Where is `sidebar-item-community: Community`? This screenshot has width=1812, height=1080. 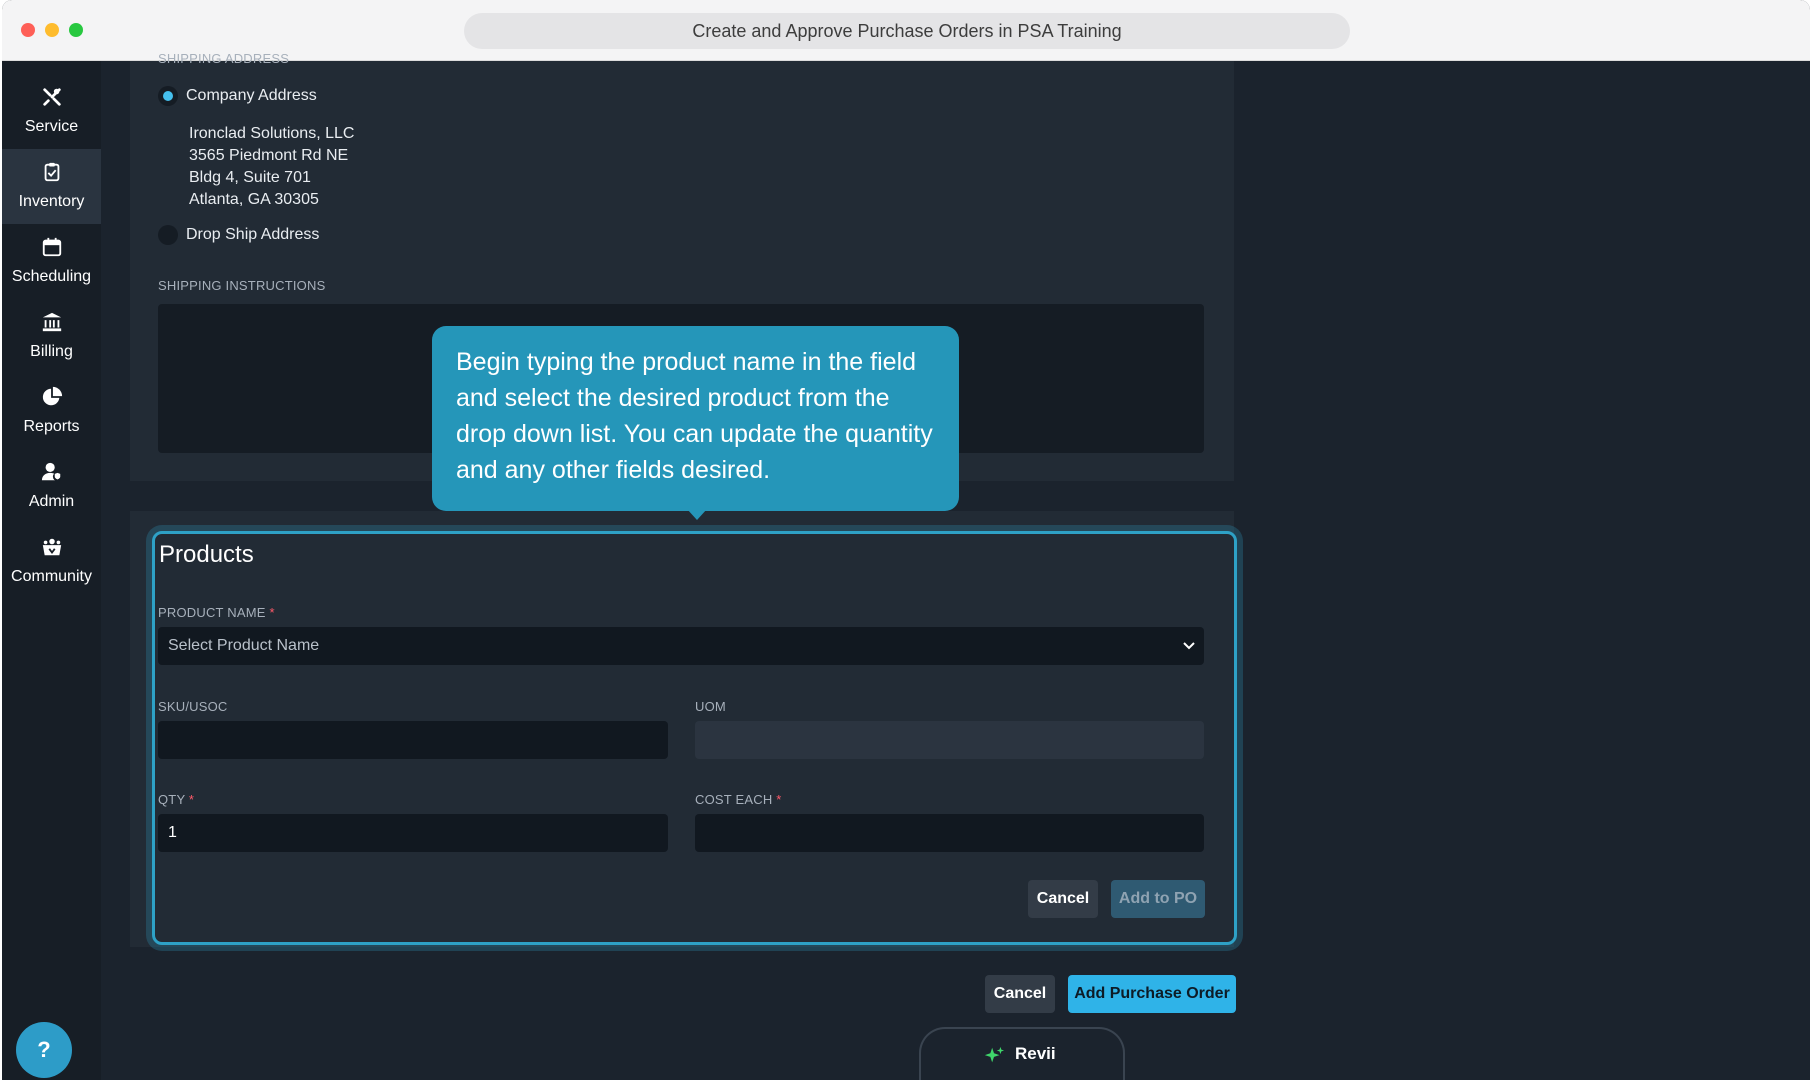
sidebar-item-community: Community is located at coordinates (51, 561).